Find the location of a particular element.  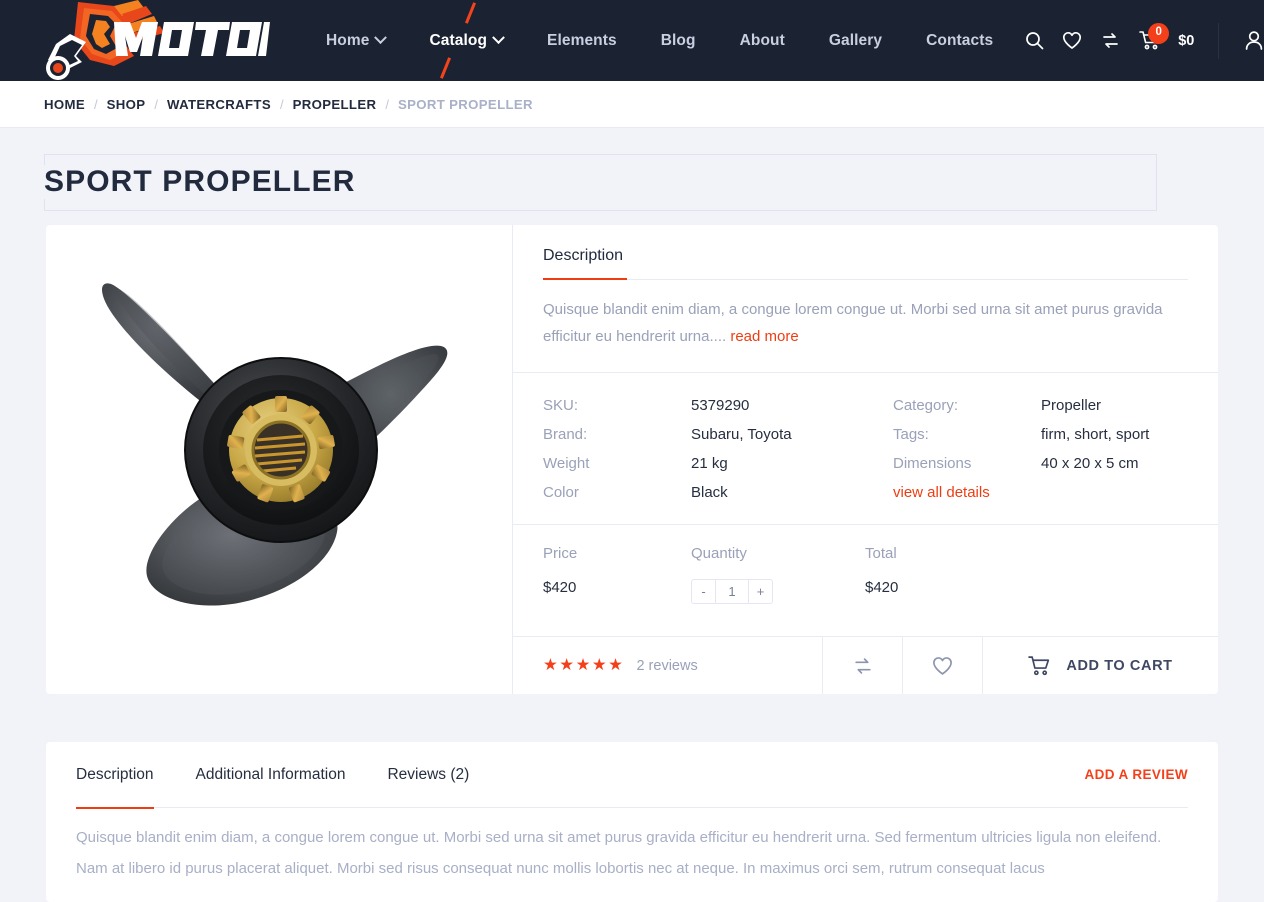

nav-item-label: Gallery is located at coordinates (855, 40).